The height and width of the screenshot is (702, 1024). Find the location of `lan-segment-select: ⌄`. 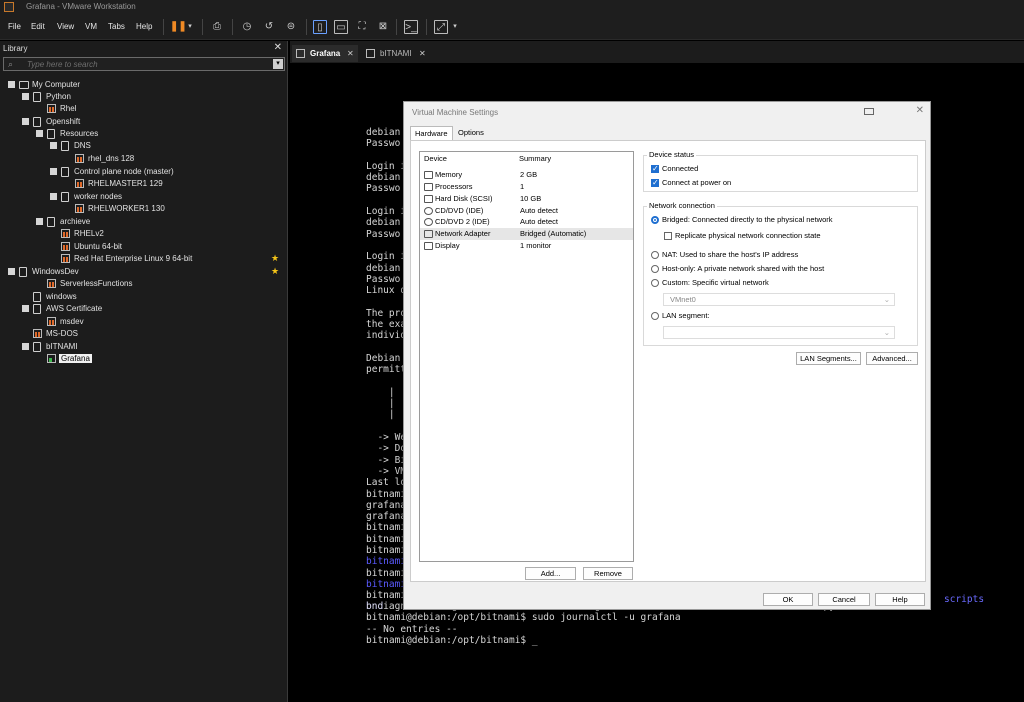

lan-segment-select: ⌄ is located at coordinates (779, 332).